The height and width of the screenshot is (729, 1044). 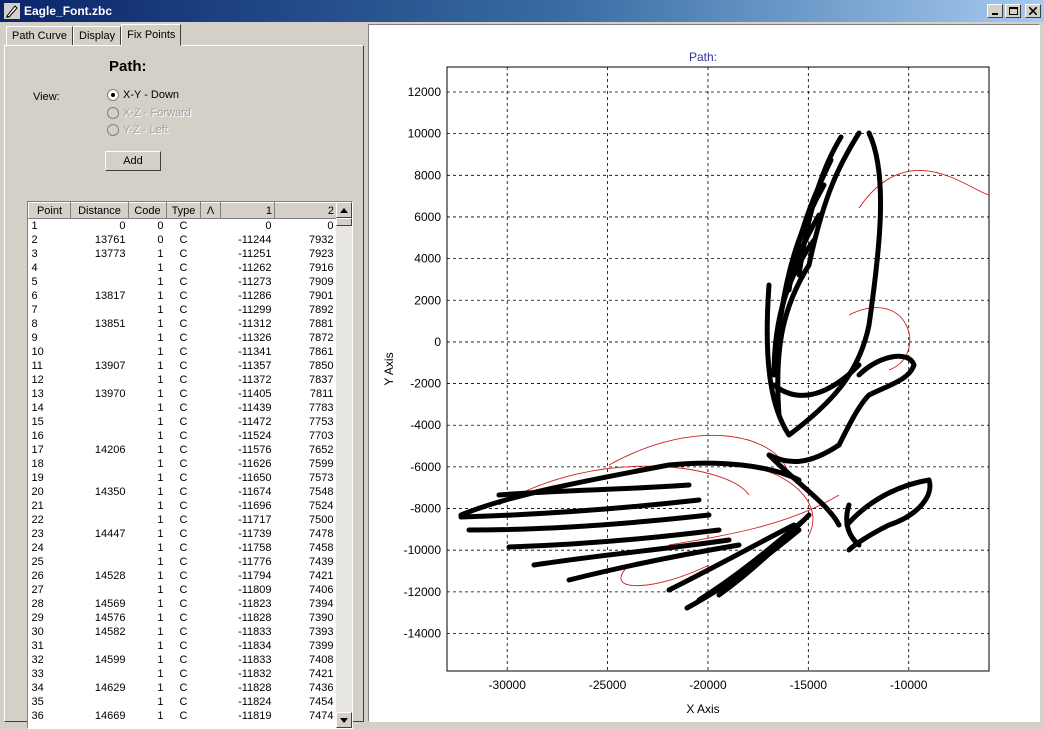 I want to click on col-header-y: 2, so click(x=305, y=210).